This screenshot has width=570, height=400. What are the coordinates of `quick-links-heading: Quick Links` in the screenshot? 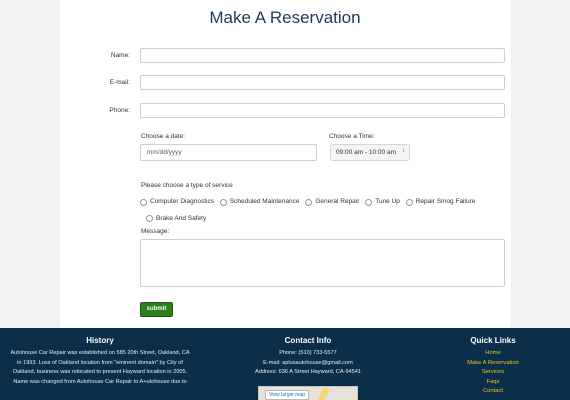 It's located at (493, 340).